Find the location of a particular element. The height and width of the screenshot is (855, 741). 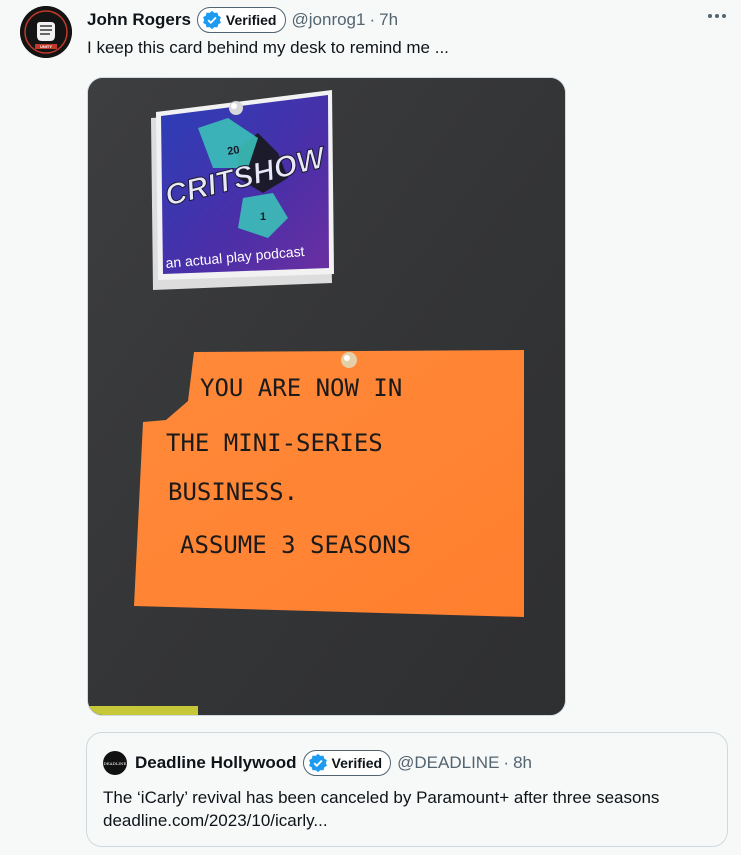

tweet-timestamp: 7h is located at coordinates (388, 20).